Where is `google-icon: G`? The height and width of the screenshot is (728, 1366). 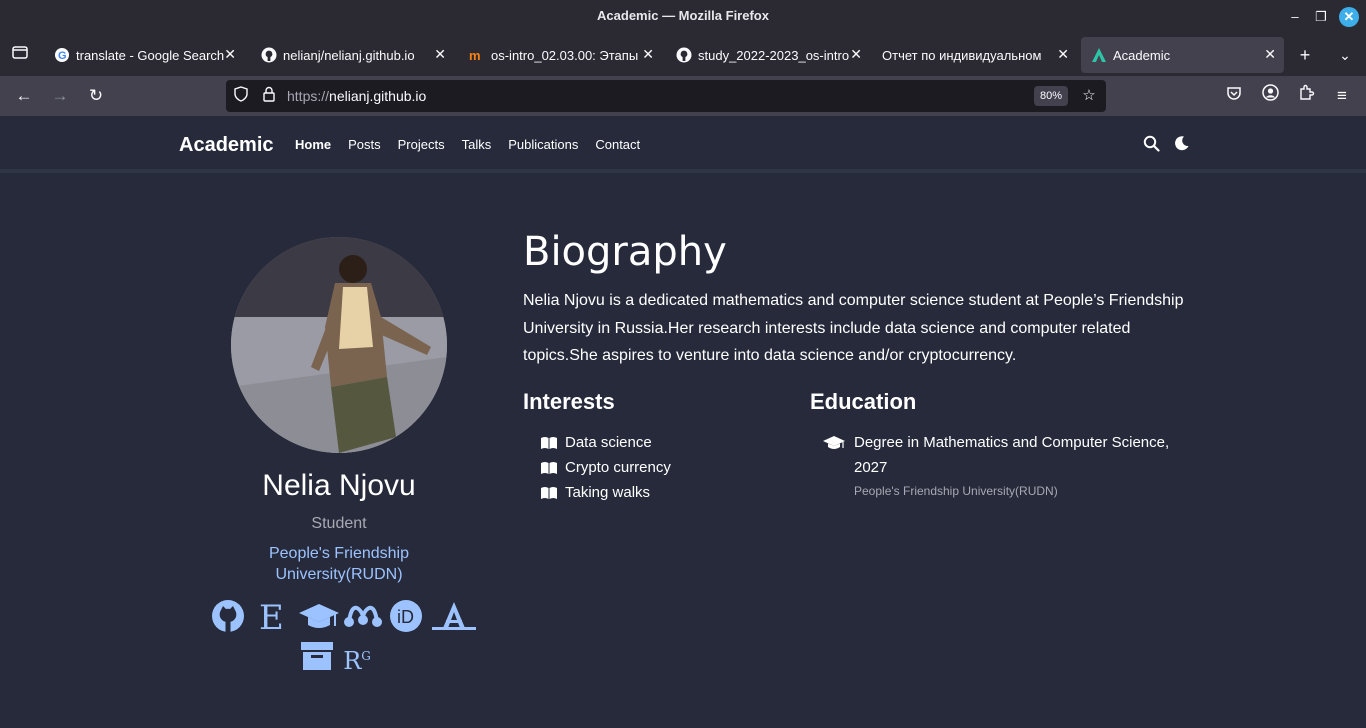 google-icon: G is located at coordinates (62, 55).